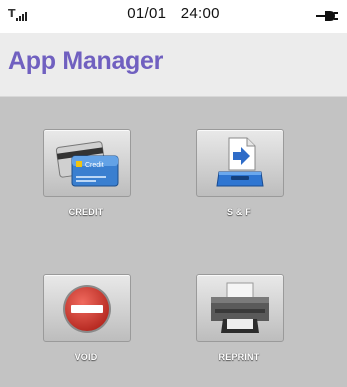 This screenshot has width=347, height=387. I want to click on credit-label: CREDIT, so click(86, 212).